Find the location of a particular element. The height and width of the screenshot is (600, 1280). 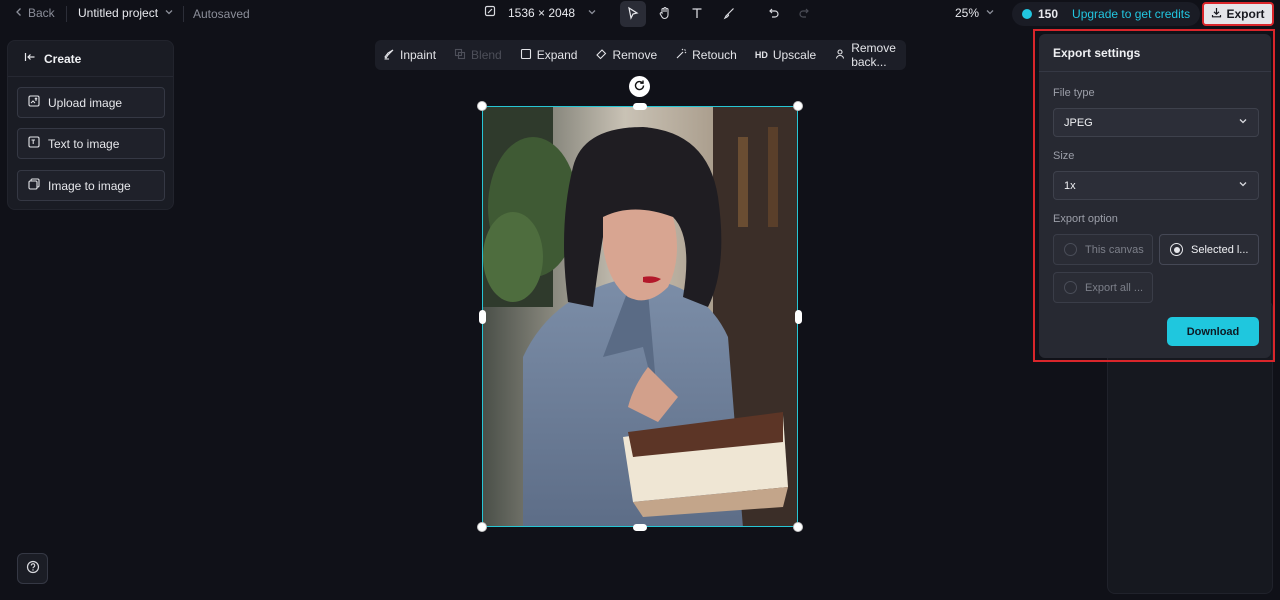

back-label: Back is located at coordinates (41, 13).